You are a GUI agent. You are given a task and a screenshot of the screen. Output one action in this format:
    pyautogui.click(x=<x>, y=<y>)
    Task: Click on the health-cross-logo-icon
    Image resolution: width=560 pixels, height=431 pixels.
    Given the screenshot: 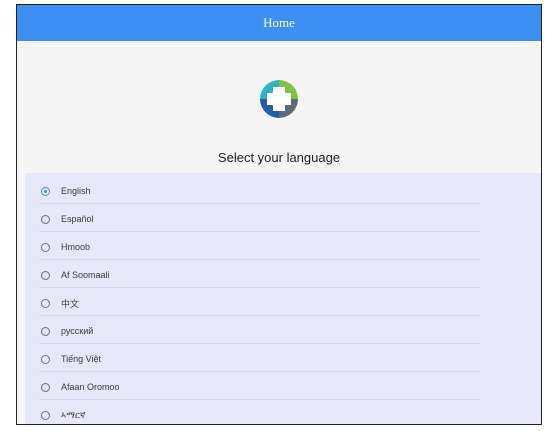 What is the action you would take?
    pyautogui.click(x=279, y=99)
    